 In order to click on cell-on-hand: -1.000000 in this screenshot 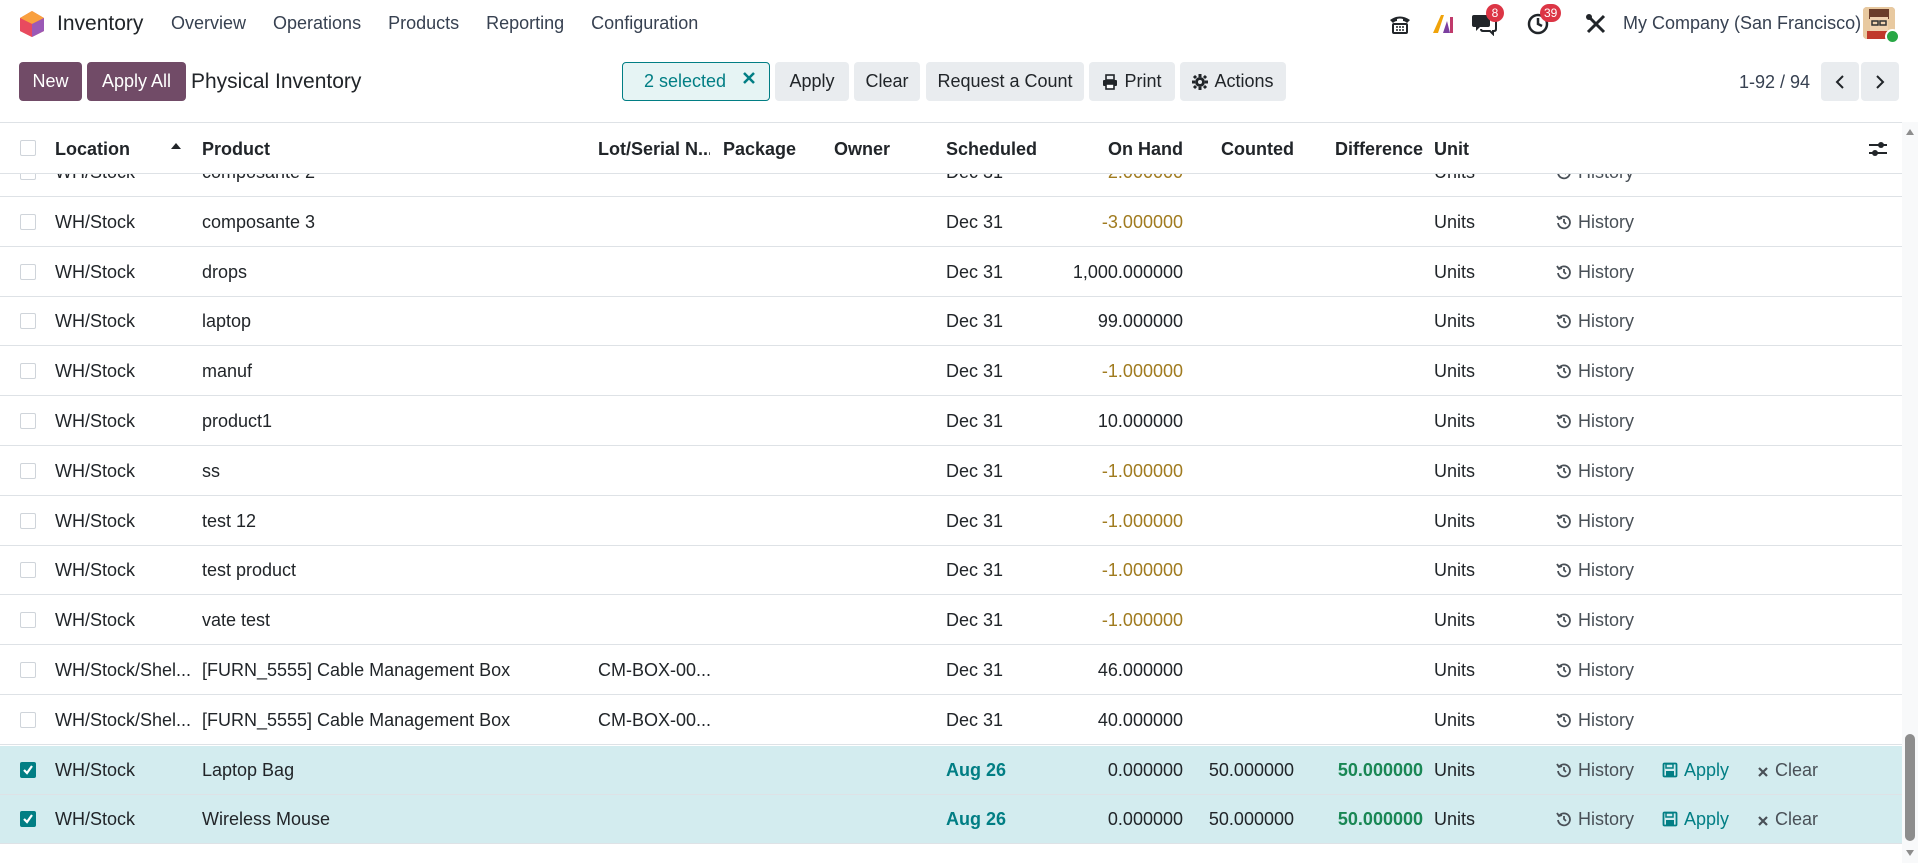, I will do `click(1142, 471)`.